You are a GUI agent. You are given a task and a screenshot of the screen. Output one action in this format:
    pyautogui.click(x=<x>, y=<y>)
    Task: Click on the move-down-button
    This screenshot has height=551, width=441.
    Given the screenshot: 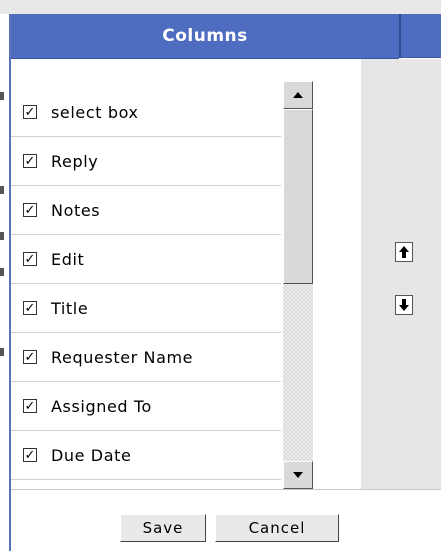 What is the action you would take?
    pyautogui.click(x=404, y=305)
    